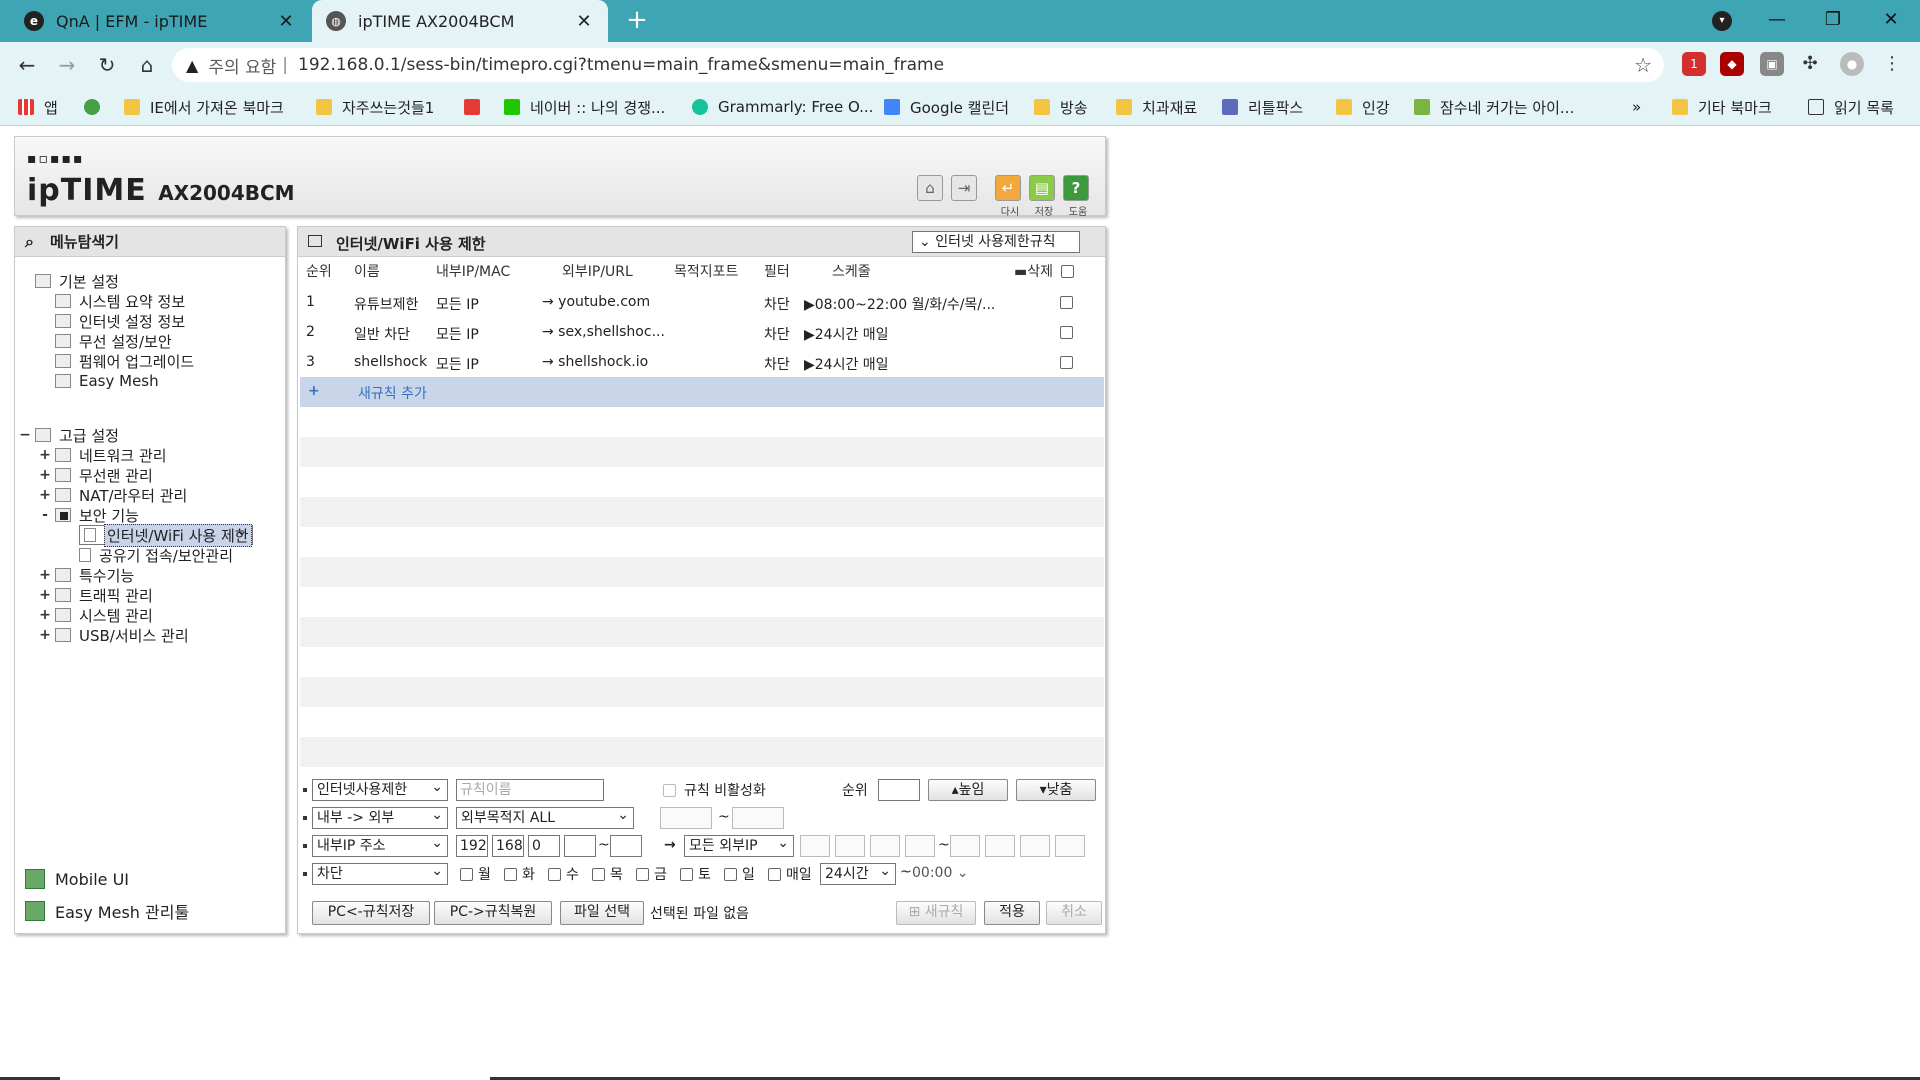  I want to click on refresh-icon: ↵, so click(1008, 188).